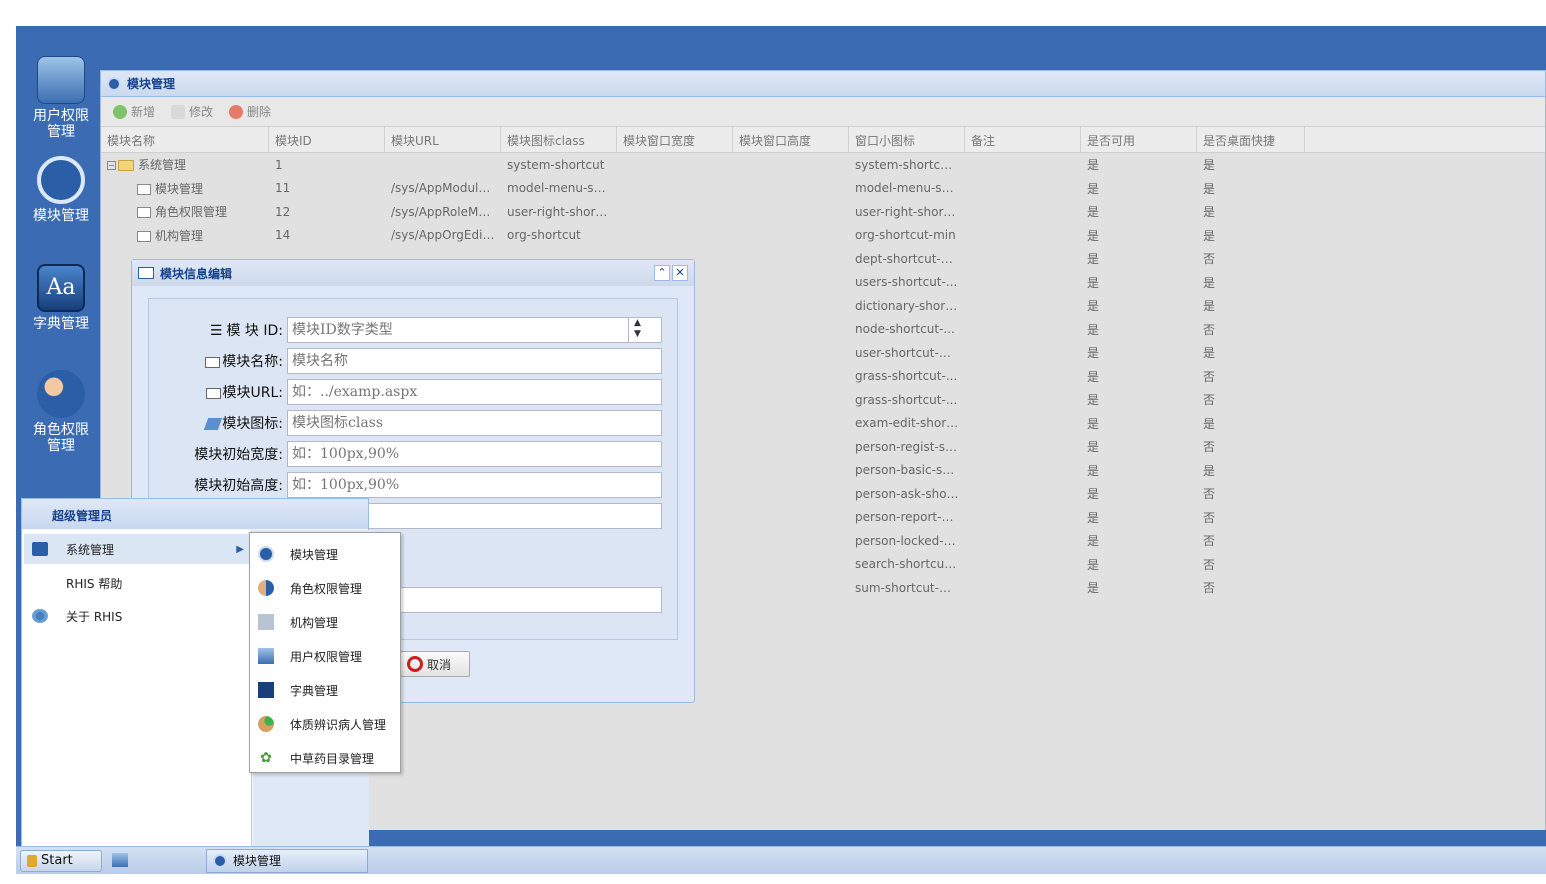 The width and height of the screenshot is (1546, 884). I want to click on tree-node-icon, so click(144, 189).